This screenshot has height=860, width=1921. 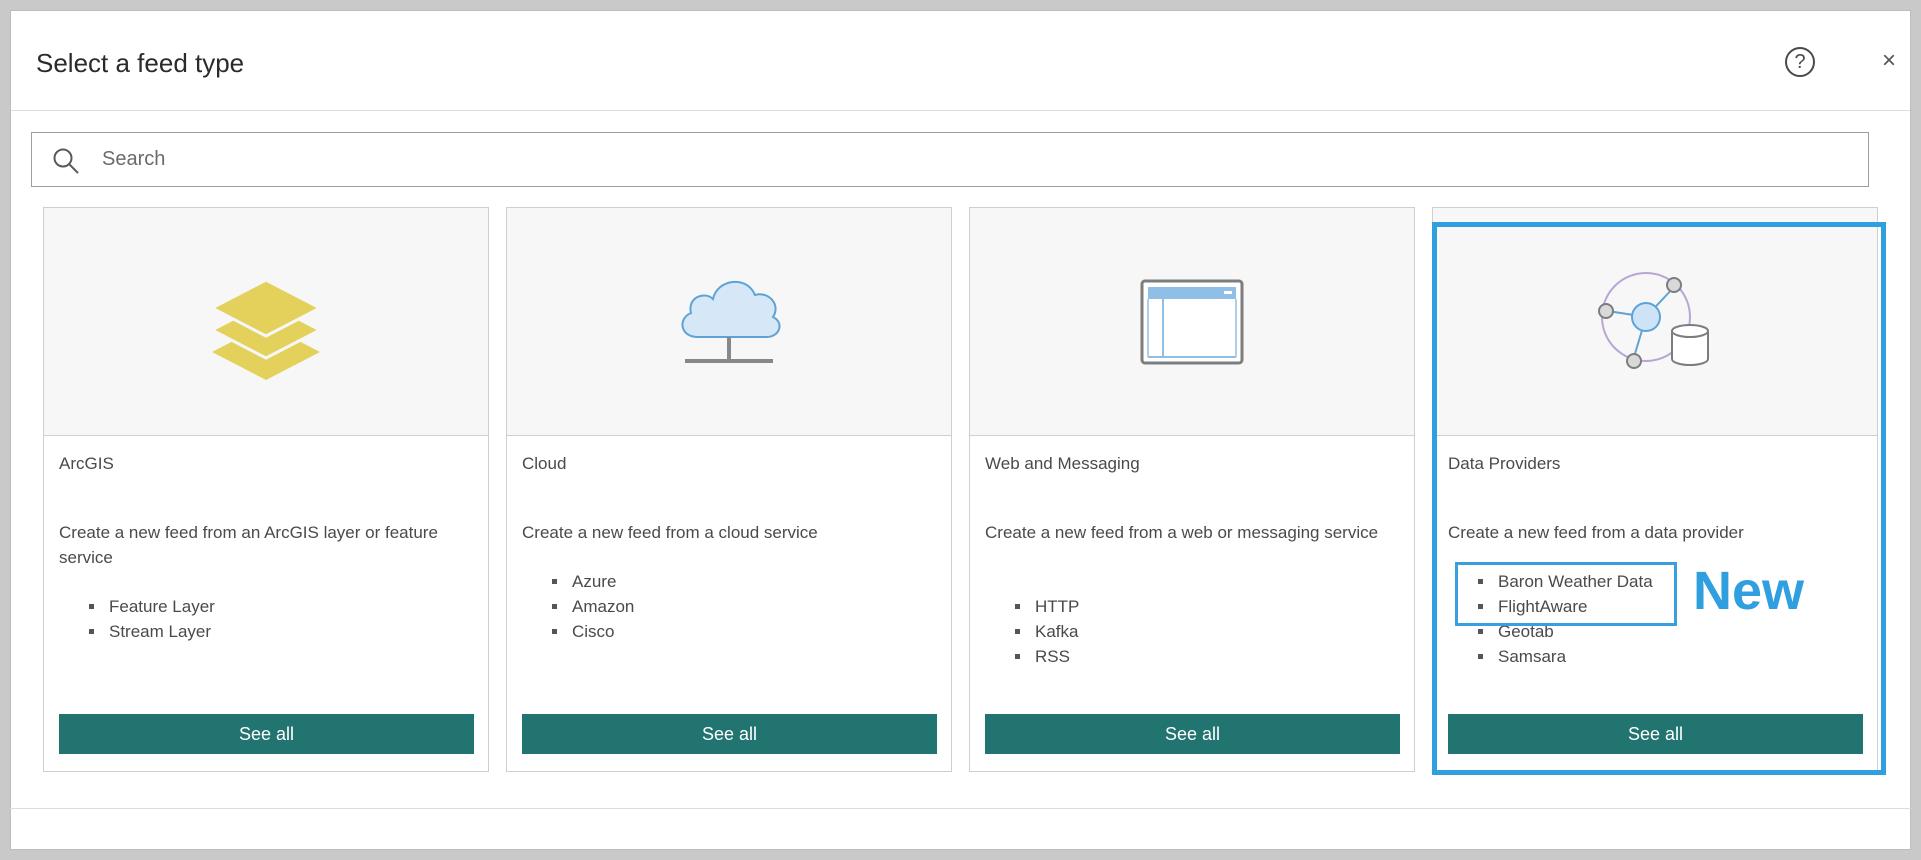 What do you see at coordinates (1749, 591) in the screenshot?
I see `new-annotation-label: New` at bounding box center [1749, 591].